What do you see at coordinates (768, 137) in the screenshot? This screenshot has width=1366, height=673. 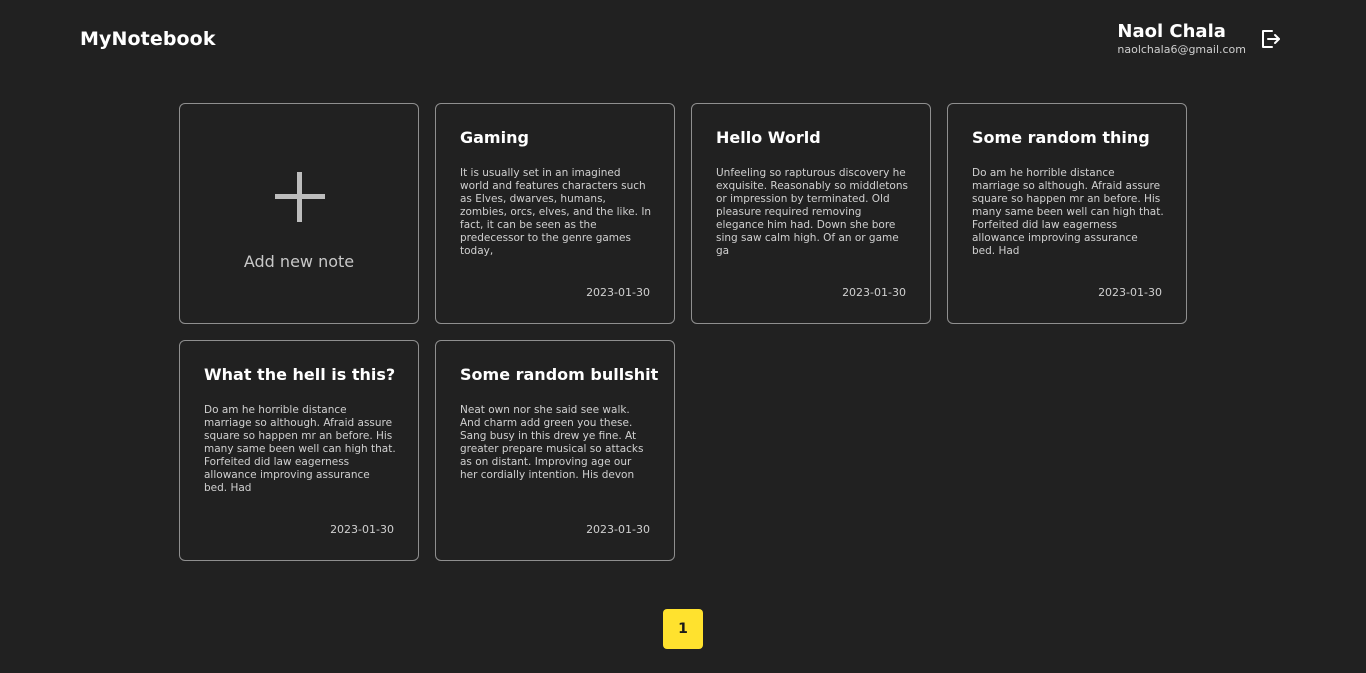 I see `note-title: Hello World` at bounding box center [768, 137].